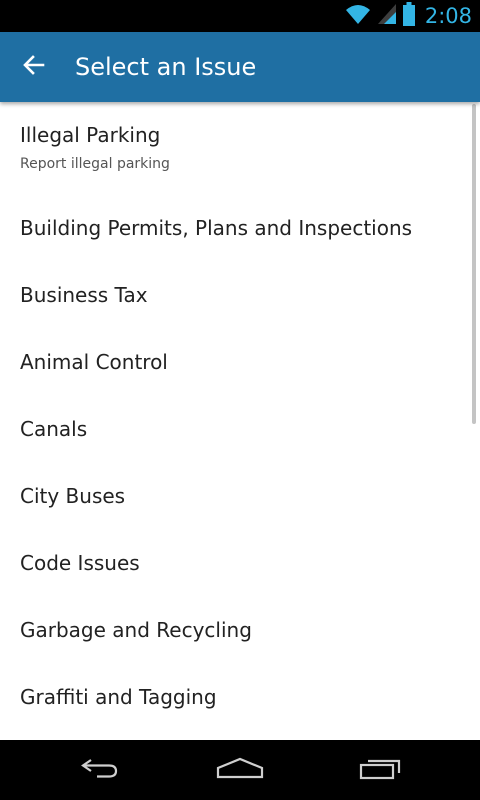  I want to click on list-item-illegal-parking: Illegal Parking Report illegal parking, so click(235, 147).